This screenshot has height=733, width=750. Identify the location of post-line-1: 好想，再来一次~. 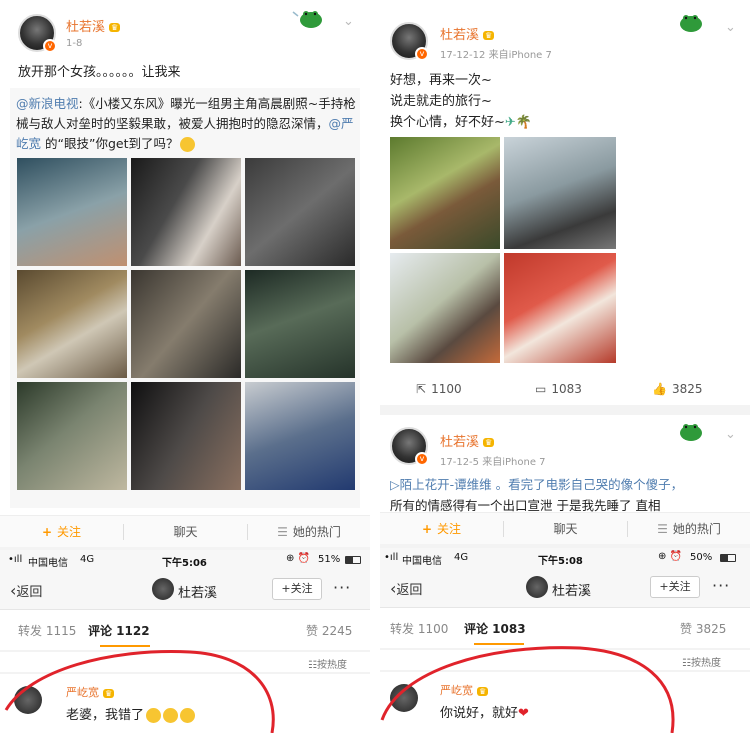
(441, 80).